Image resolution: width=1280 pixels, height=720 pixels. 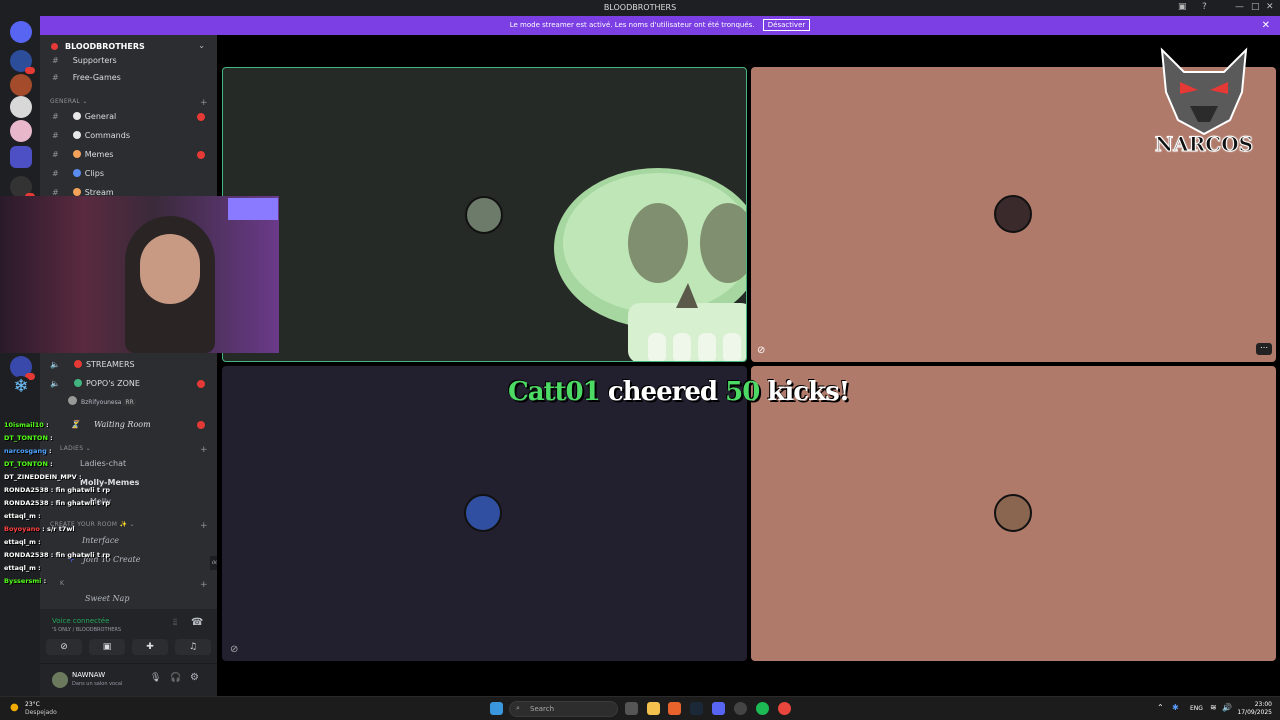 I want to click on wifi-icon: ≋, so click(x=1213, y=707).